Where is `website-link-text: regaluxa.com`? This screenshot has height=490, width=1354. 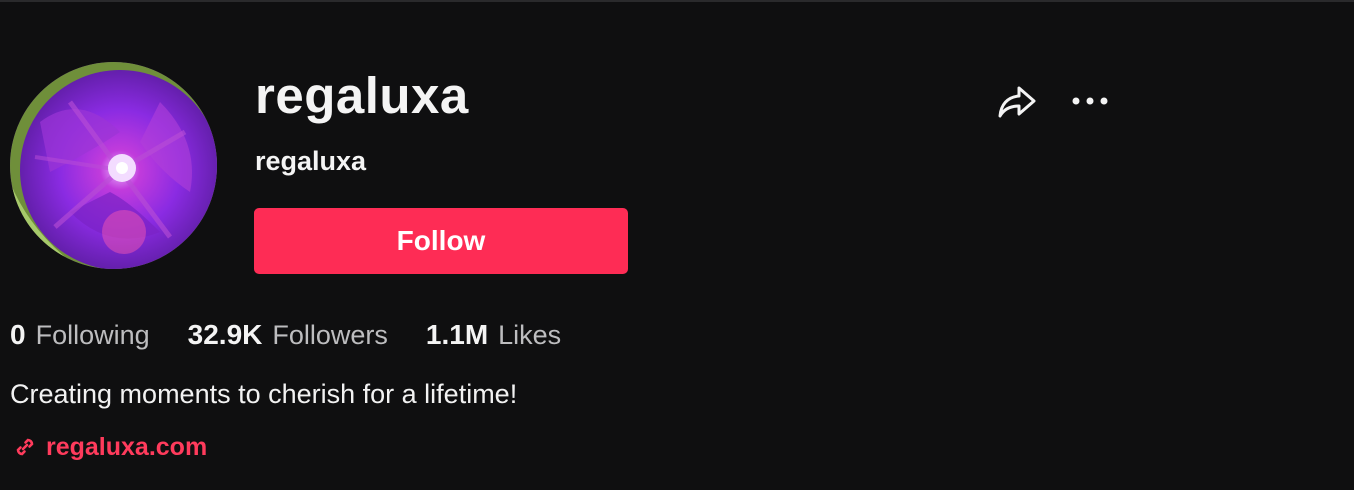 website-link-text: regaluxa.com is located at coordinates (127, 446).